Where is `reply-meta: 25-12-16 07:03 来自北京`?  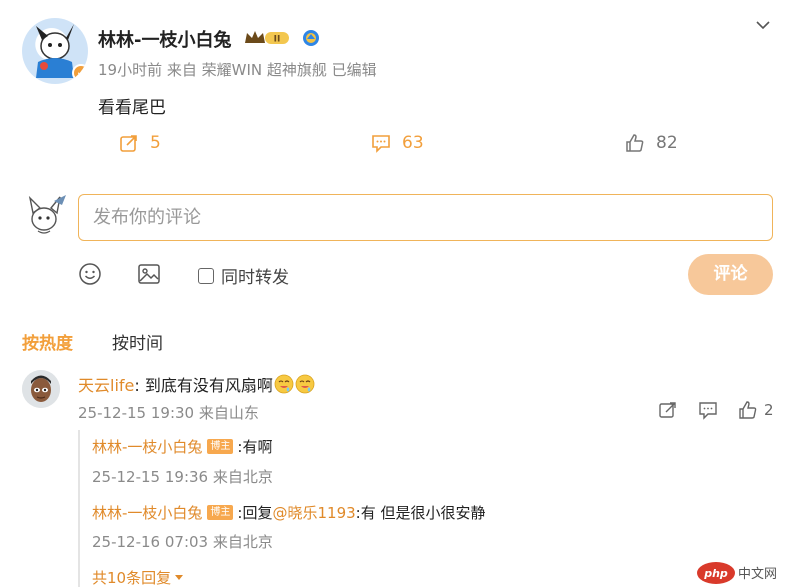
reply-meta: 25-12-16 07:03 来自北京 is located at coordinates (182, 542).